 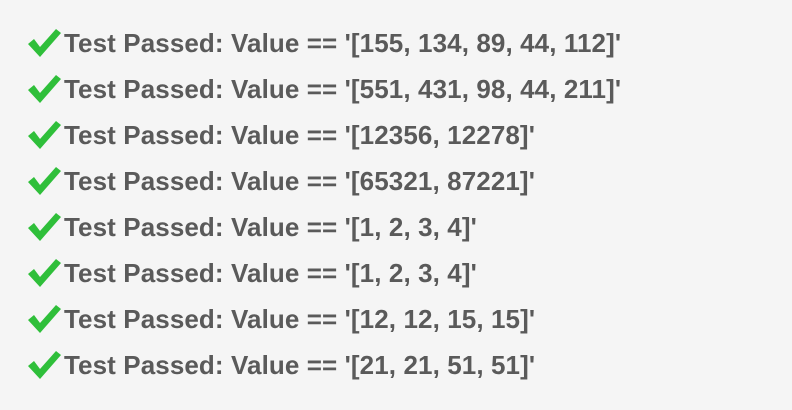 What do you see at coordinates (300, 318) in the screenshot?
I see `test-result-text: Test Passed: Value == '[12, 12, 15, 15]'` at bounding box center [300, 318].